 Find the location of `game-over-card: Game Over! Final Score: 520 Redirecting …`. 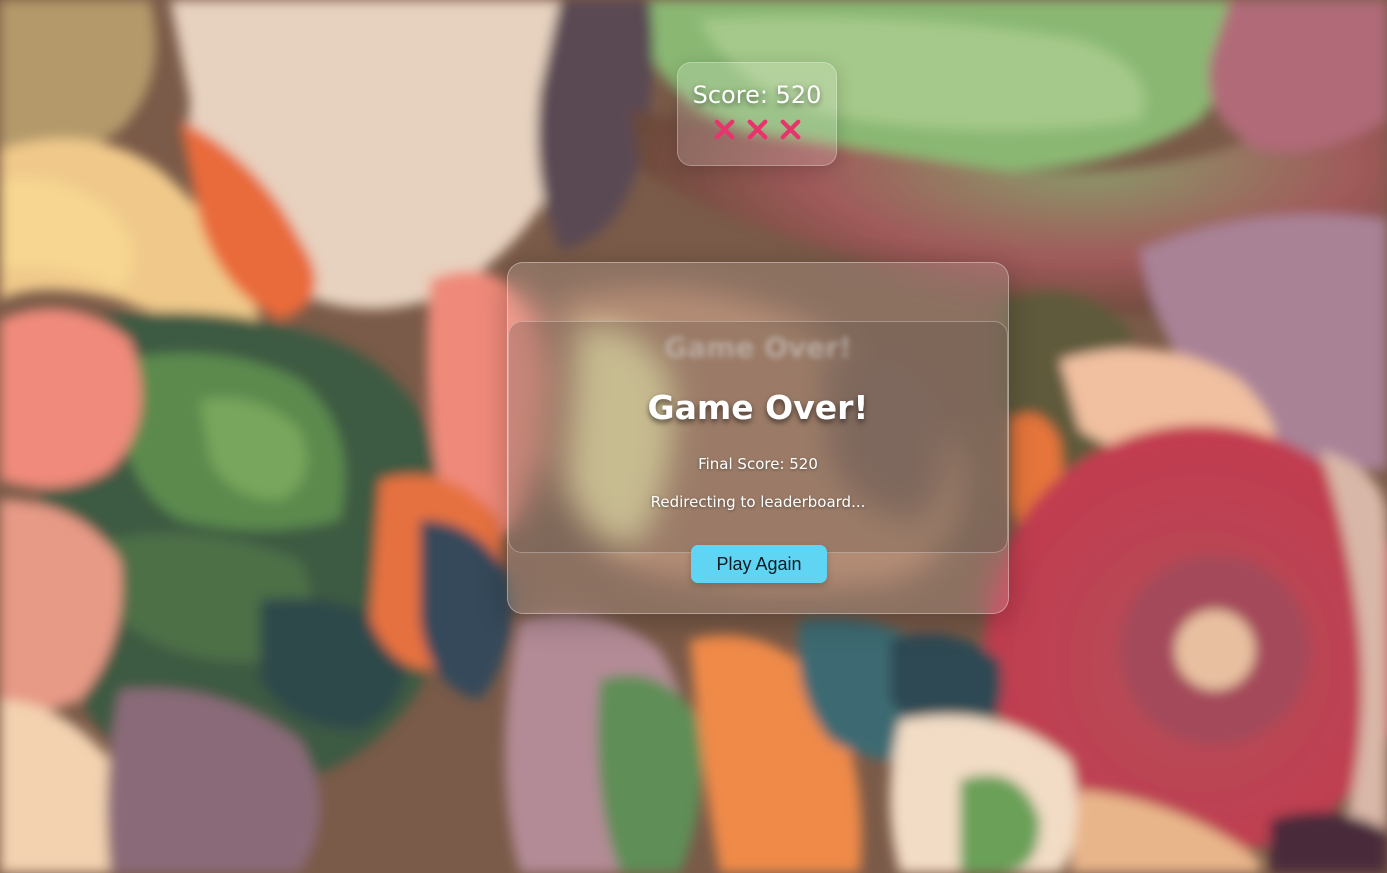

game-over-card: Game Over! Final Score: 520 Redirecting … is located at coordinates (758, 437).